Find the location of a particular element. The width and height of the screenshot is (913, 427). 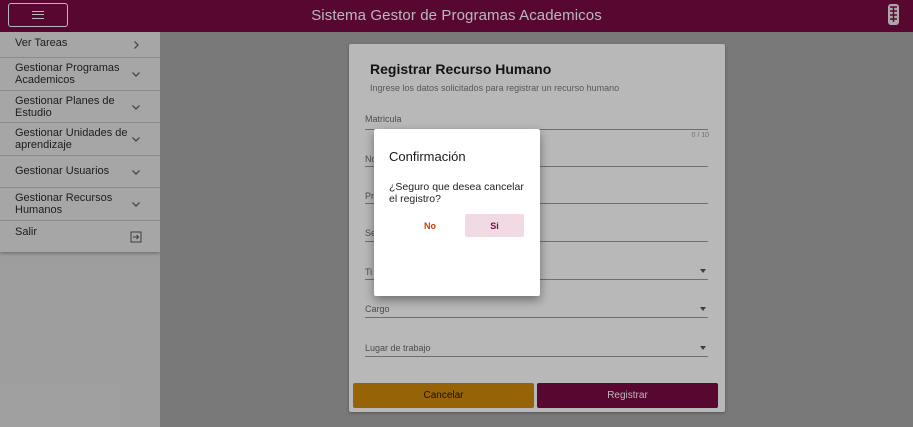

dialog-title: Confirmación is located at coordinates (427, 156).